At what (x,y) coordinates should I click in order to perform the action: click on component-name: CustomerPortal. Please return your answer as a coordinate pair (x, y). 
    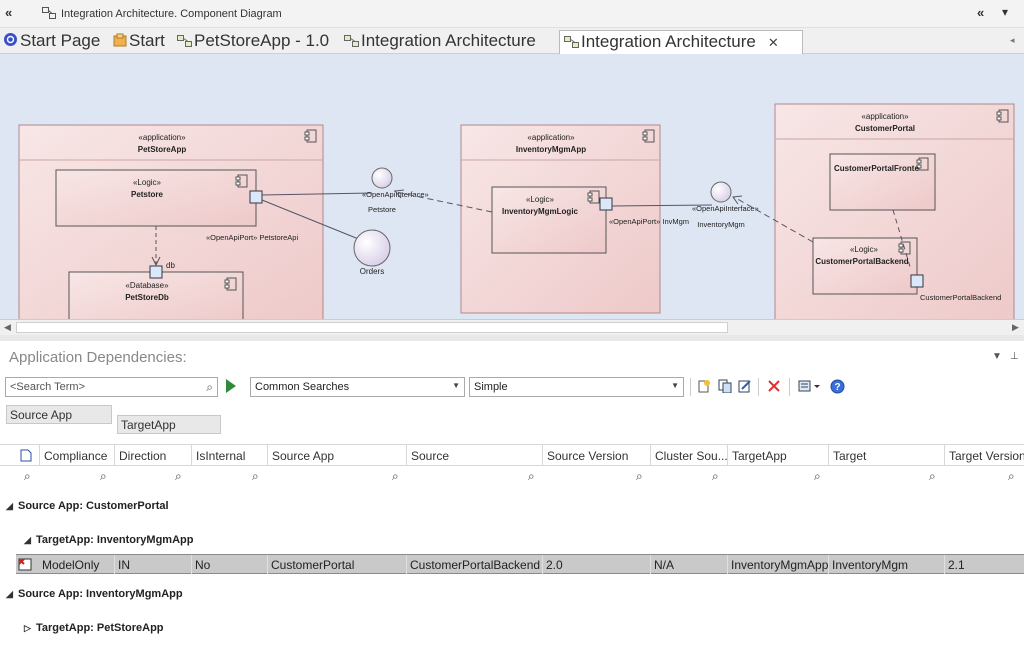
    Looking at the image, I should click on (885, 128).